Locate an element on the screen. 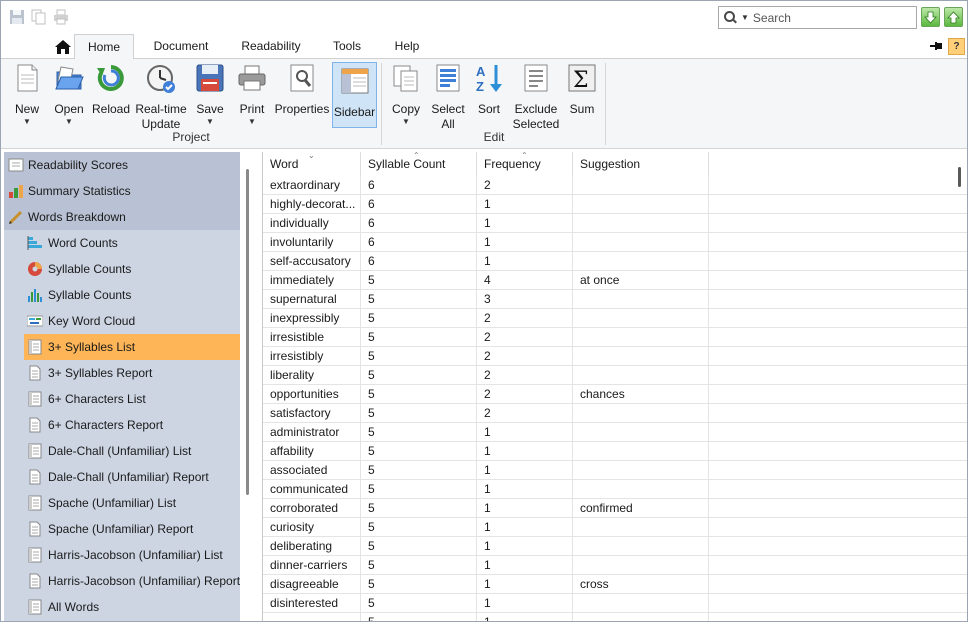 The image size is (968, 622). open-button: Open ▼ is located at coordinates (69, 94).